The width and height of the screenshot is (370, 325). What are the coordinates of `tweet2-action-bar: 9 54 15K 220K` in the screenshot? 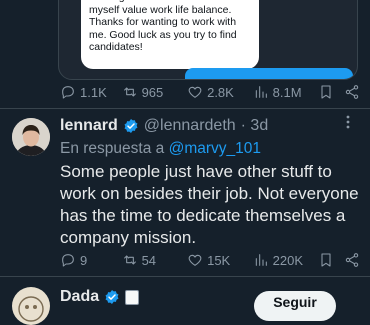 It's located at (210, 260).